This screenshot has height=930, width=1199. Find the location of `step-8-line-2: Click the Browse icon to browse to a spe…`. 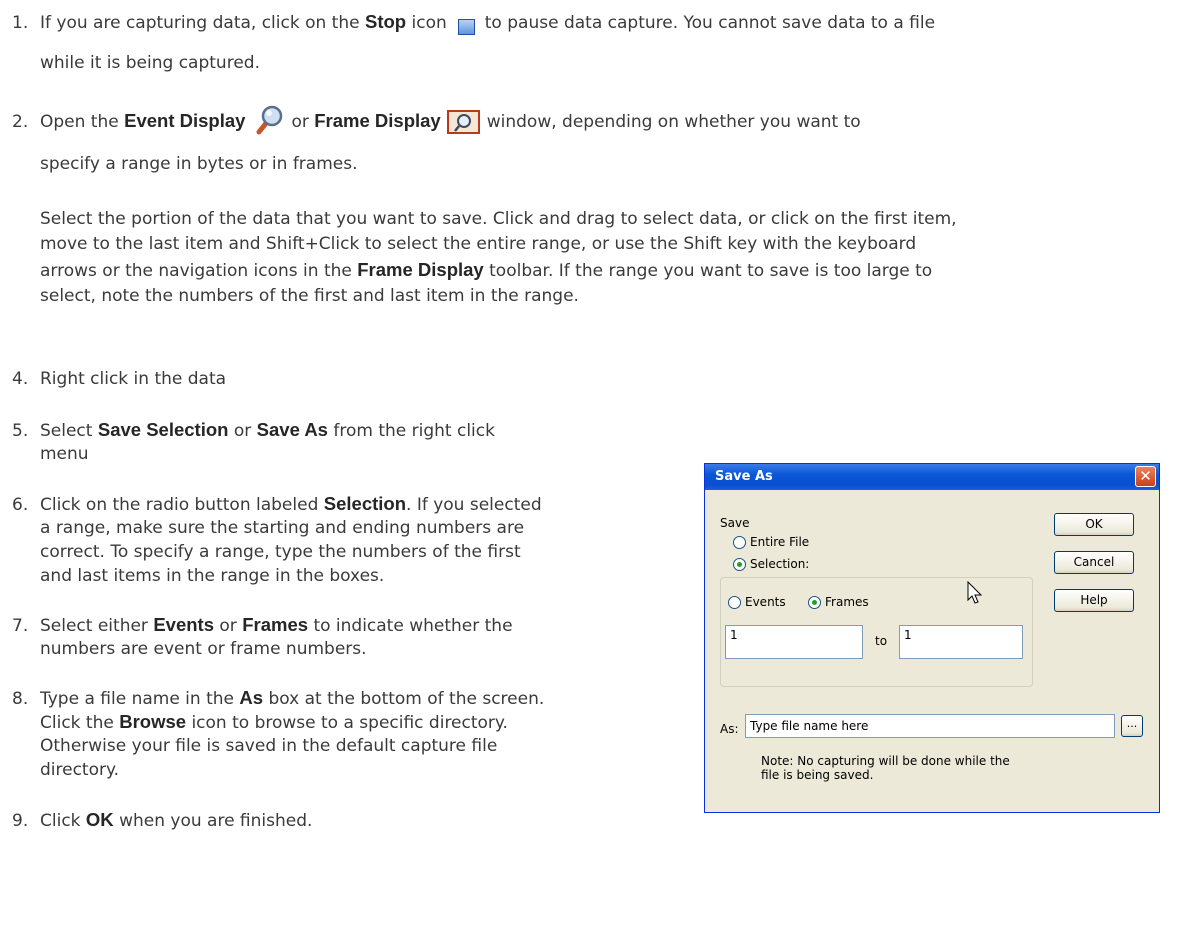

step-8-line-2: Click the Browse icon to browse to a spe… is located at coordinates (274, 722).